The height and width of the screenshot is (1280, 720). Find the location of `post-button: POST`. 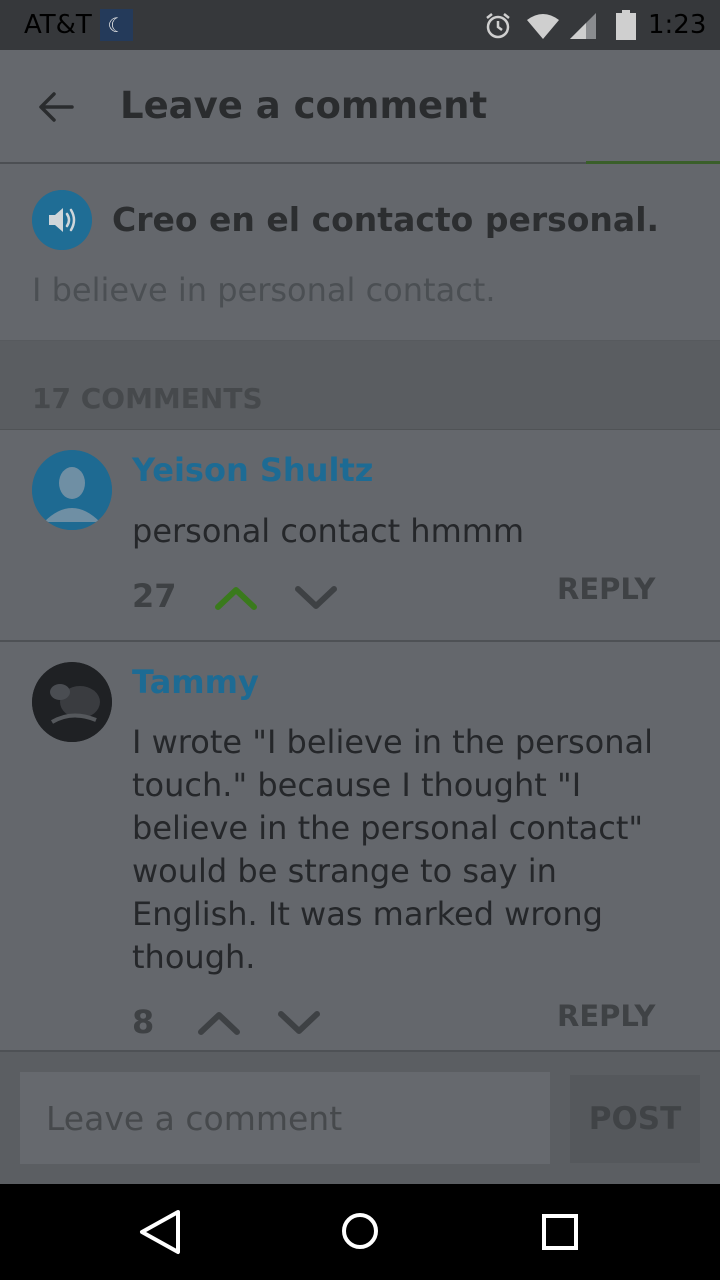

post-button: POST is located at coordinates (635, 1119).